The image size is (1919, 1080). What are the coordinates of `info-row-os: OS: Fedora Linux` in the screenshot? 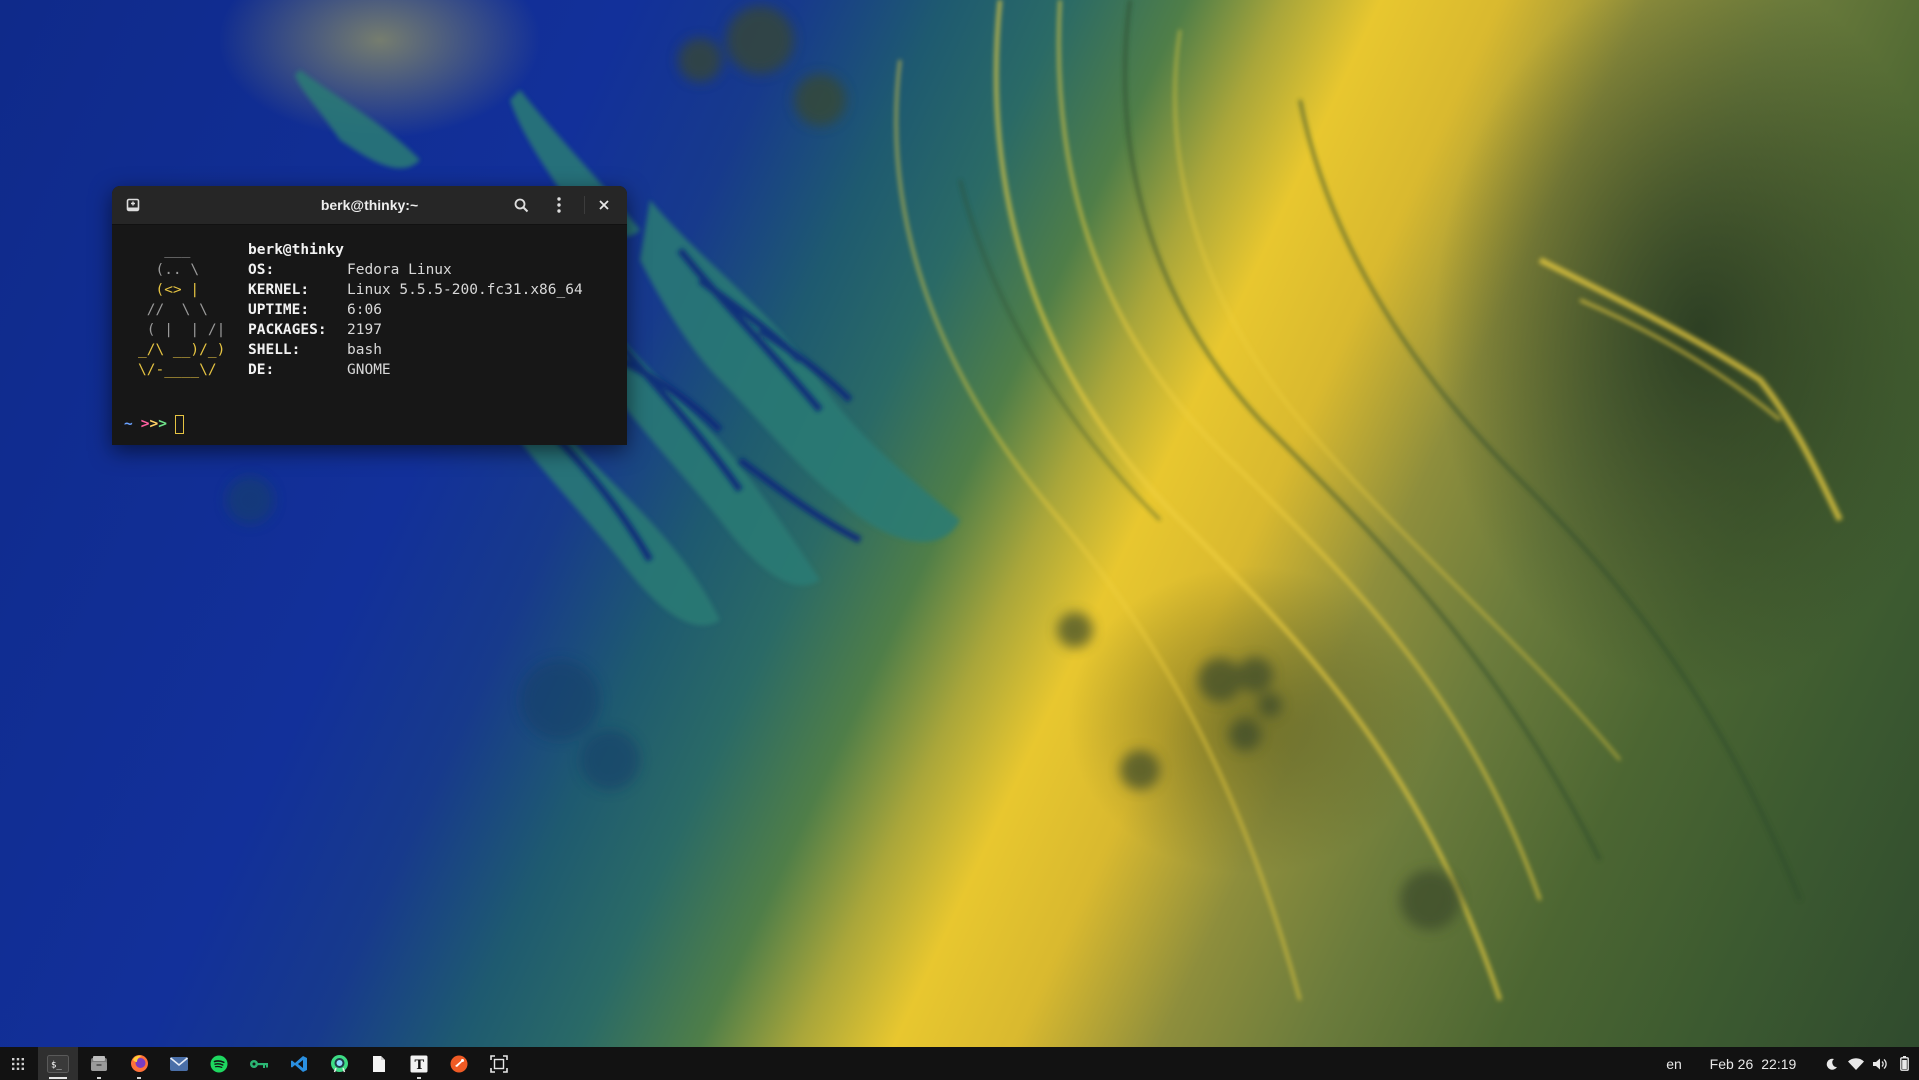 It's located at (415, 270).